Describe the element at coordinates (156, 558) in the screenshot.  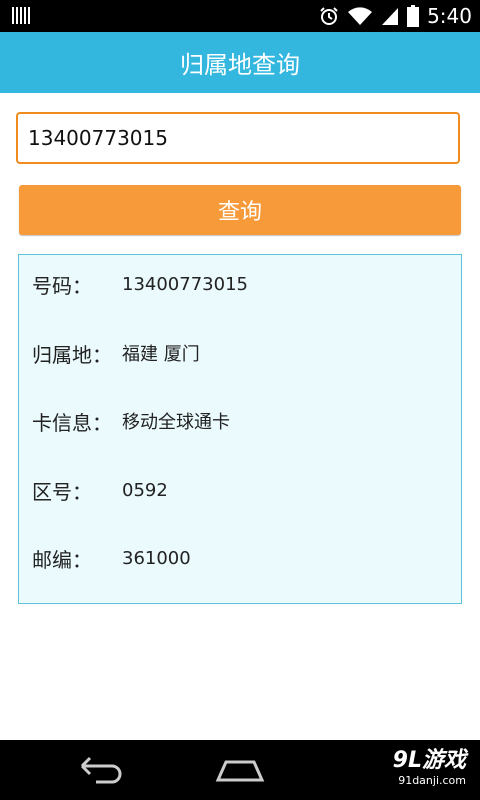
I see `postal-code-value: 361000` at that location.